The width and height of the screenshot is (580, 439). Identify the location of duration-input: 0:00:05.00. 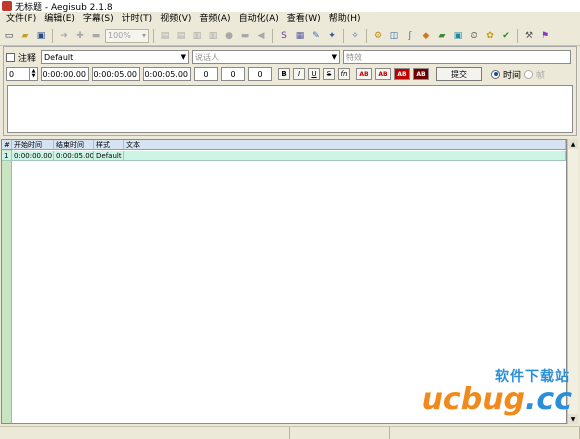
(167, 74).